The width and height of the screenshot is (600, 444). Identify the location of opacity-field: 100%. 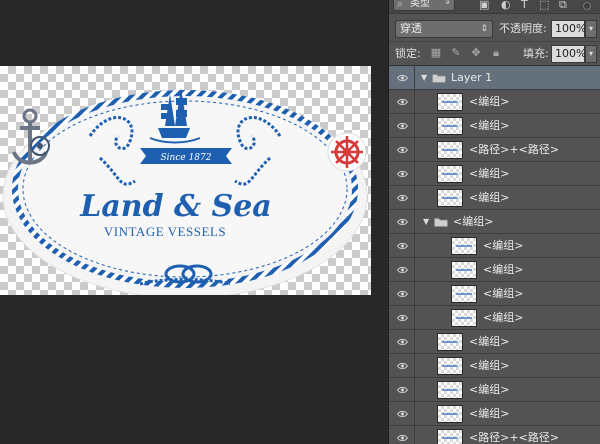
(569, 29).